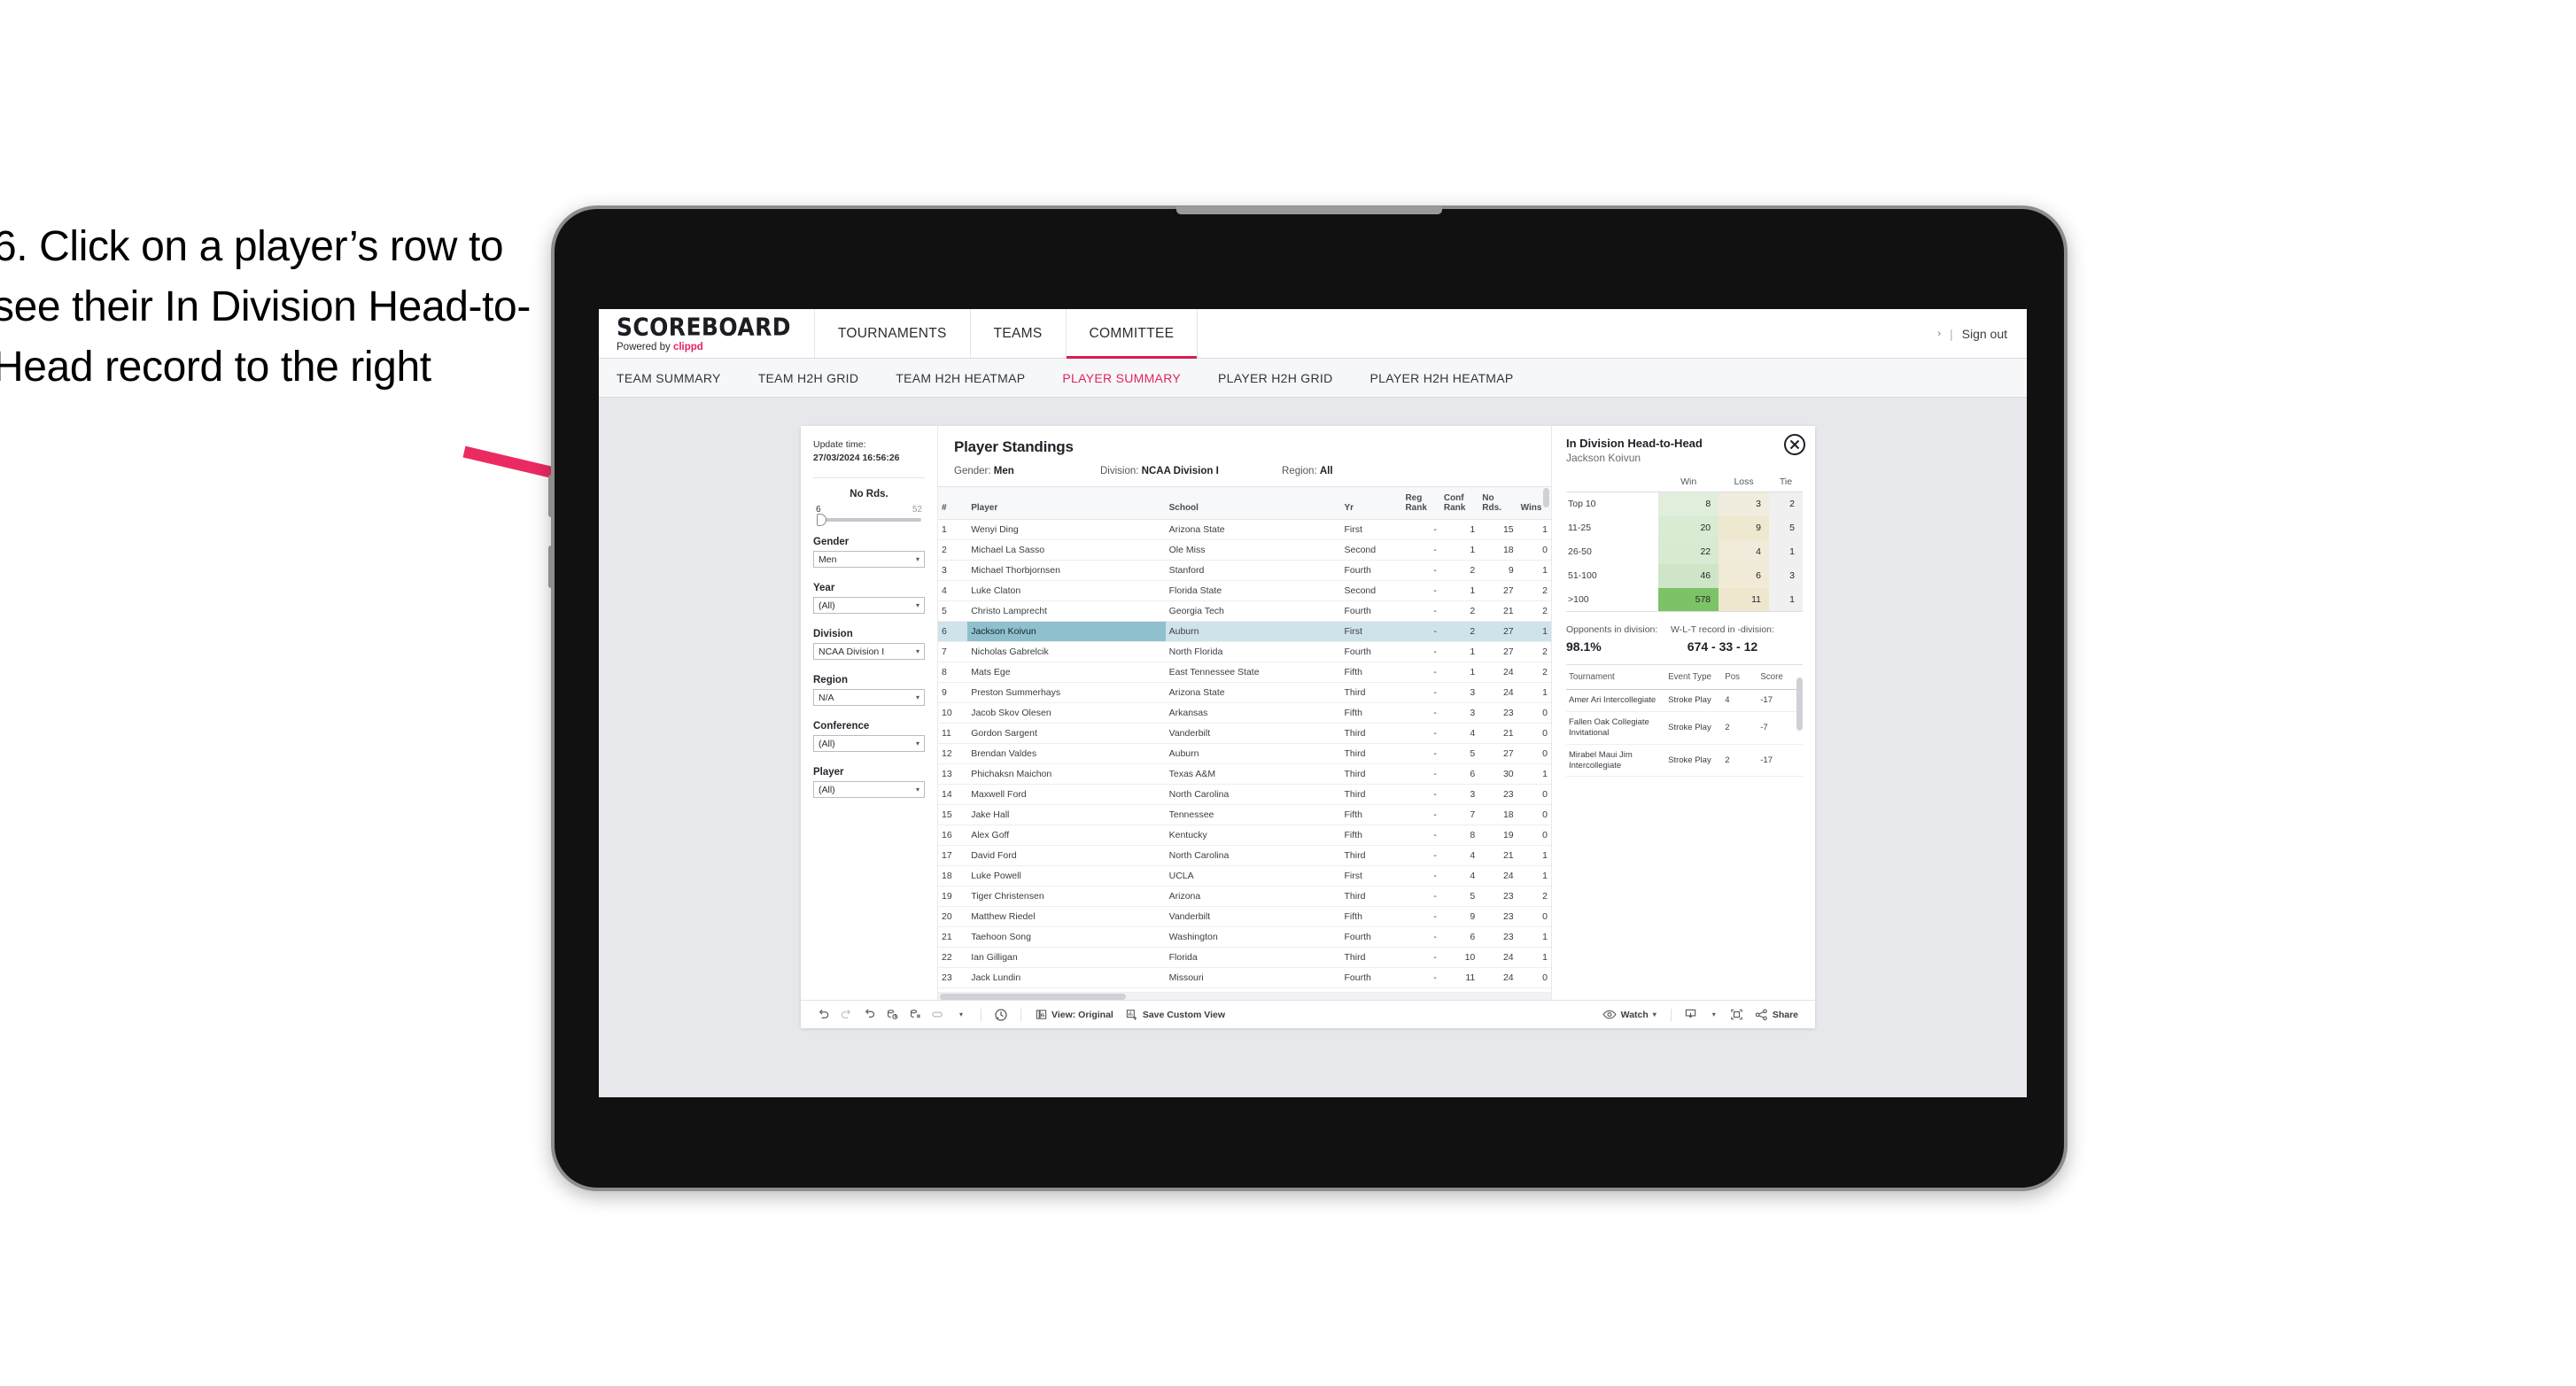 Image resolution: width=2576 pixels, height=1386 pixels. What do you see at coordinates (869, 520) in the screenshot?
I see `no-rounds-slider-track` at bounding box center [869, 520].